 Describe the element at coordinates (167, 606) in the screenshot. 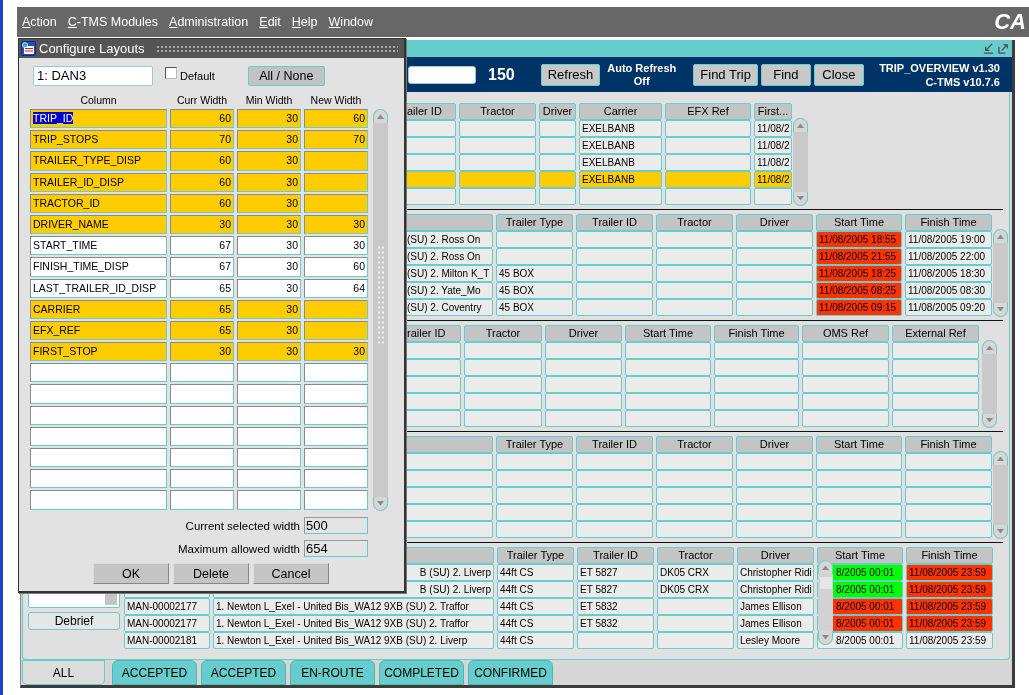

I see `table-cell: MAN-00002177` at that location.